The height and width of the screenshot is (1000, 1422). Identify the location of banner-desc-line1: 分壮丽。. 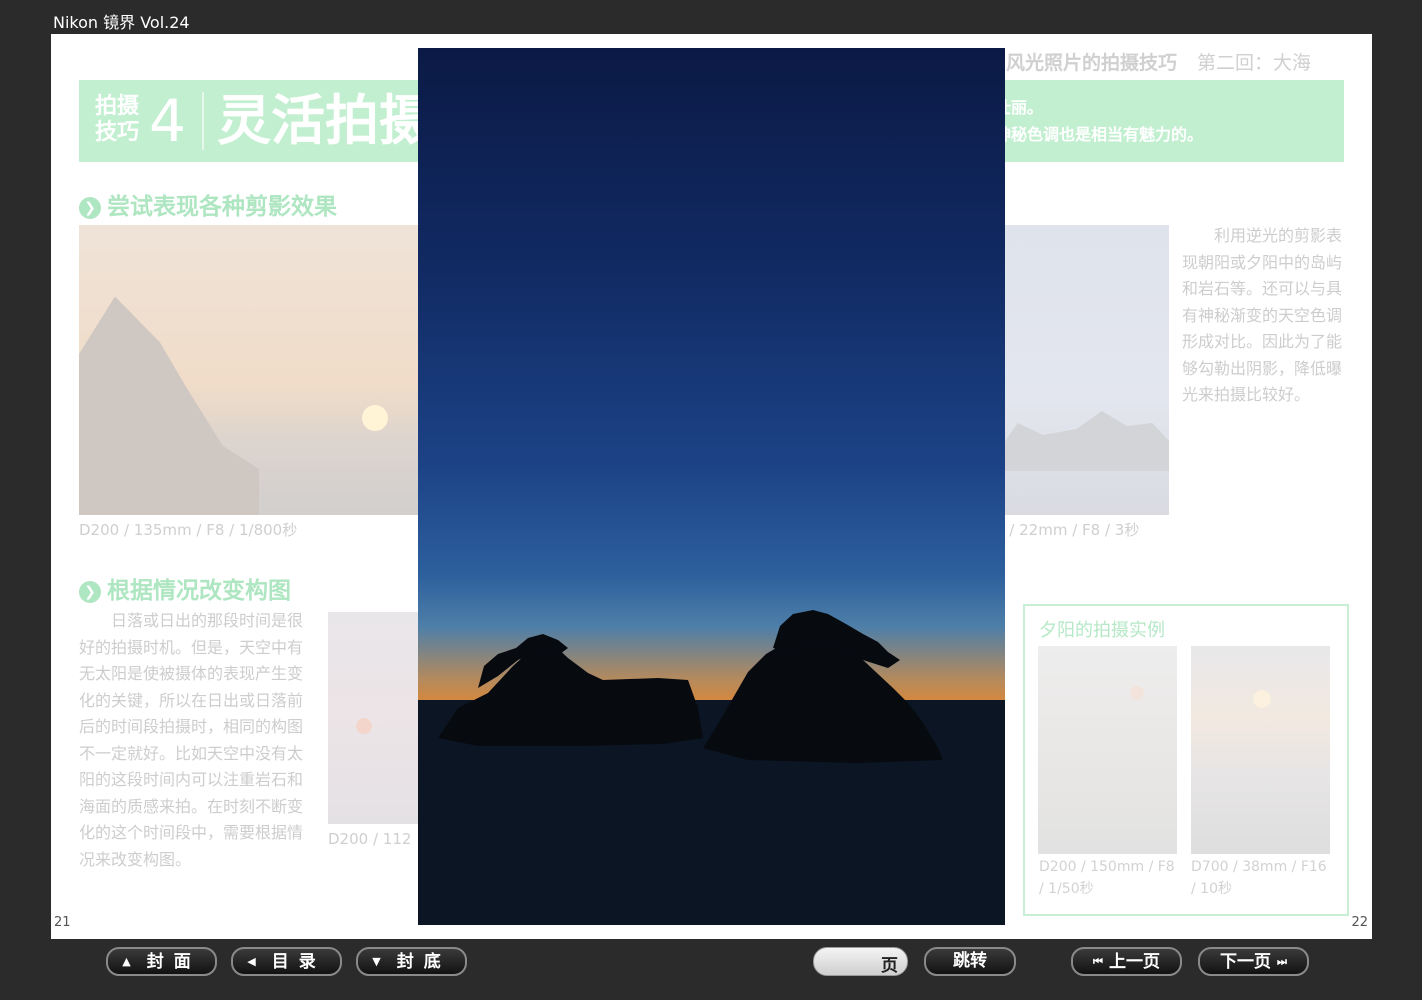
(1011, 107).